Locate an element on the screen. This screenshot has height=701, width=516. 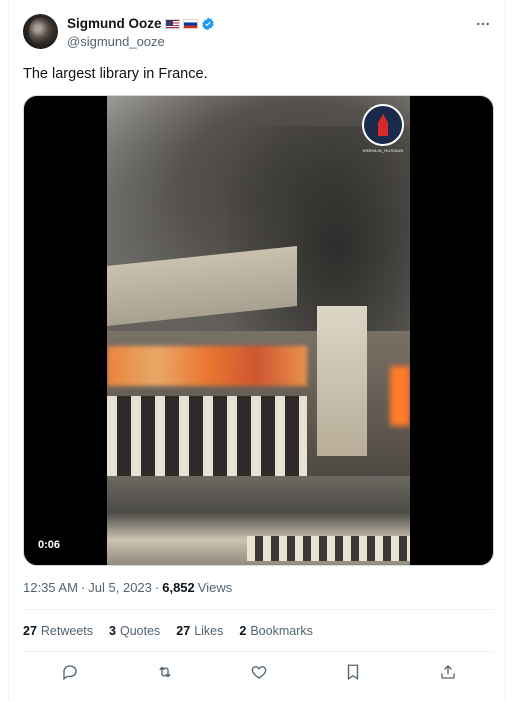
like-button is located at coordinates (259, 672).